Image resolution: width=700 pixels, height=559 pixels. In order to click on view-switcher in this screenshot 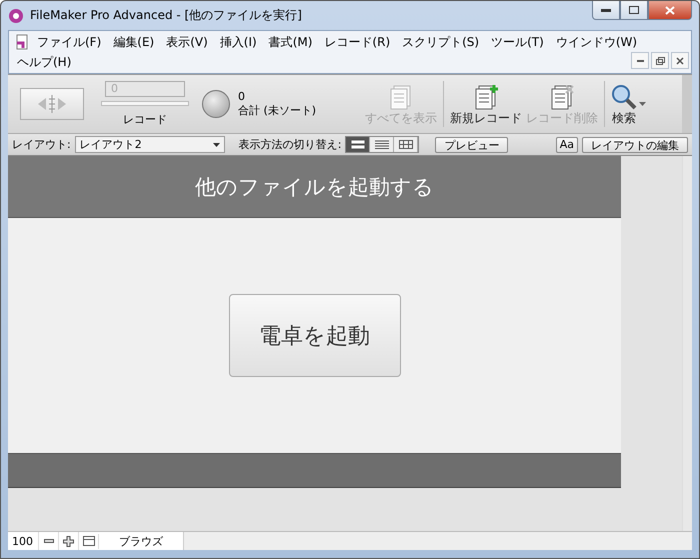, I will do `click(382, 144)`.